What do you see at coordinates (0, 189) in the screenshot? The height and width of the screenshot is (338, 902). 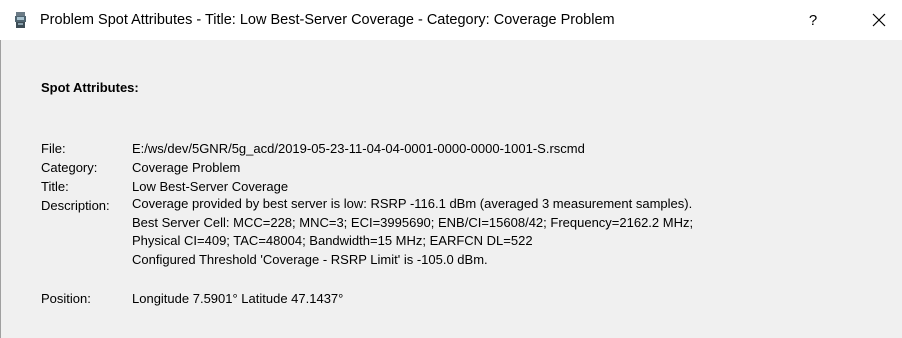 I see `window-border` at bounding box center [0, 189].